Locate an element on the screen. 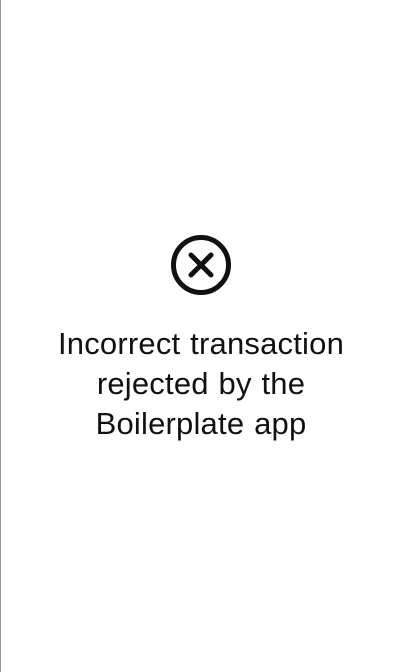  message-line: Boilerplate app is located at coordinates (201, 423).